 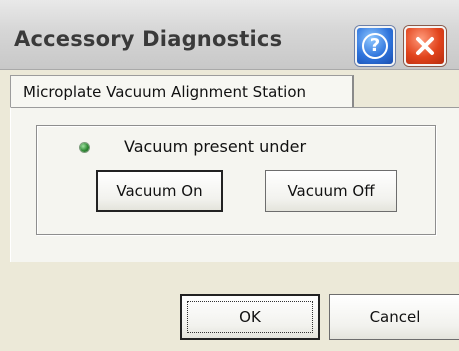 I want to click on vacuum-status-text: Vacuum present under, so click(x=215, y=146).